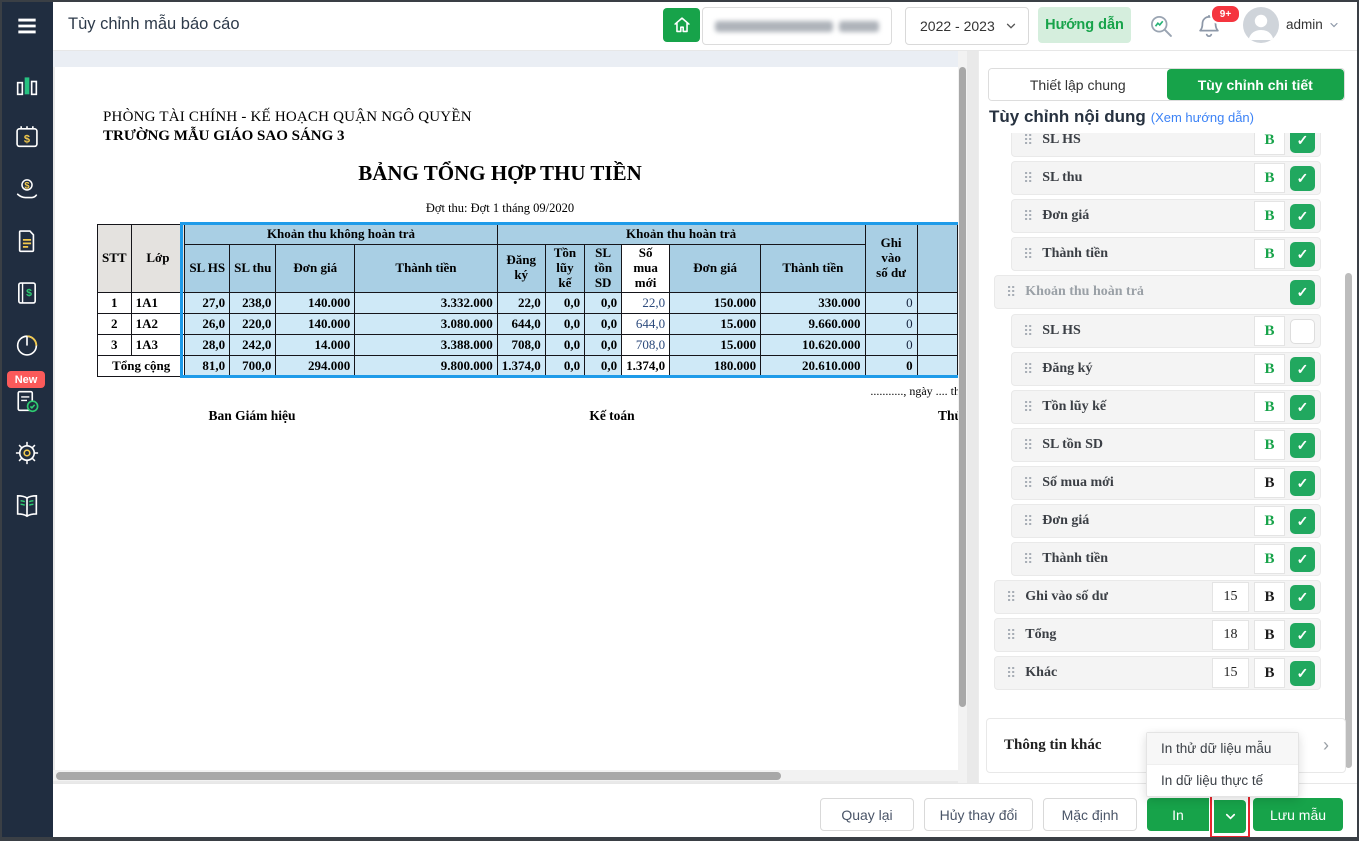 The height and width of the screenshot is (842, 1359). Describe the element at coordinates (1157, 673) in the screenshot. I see `list-item-group: ⠿ Khác 15 B` at that location.